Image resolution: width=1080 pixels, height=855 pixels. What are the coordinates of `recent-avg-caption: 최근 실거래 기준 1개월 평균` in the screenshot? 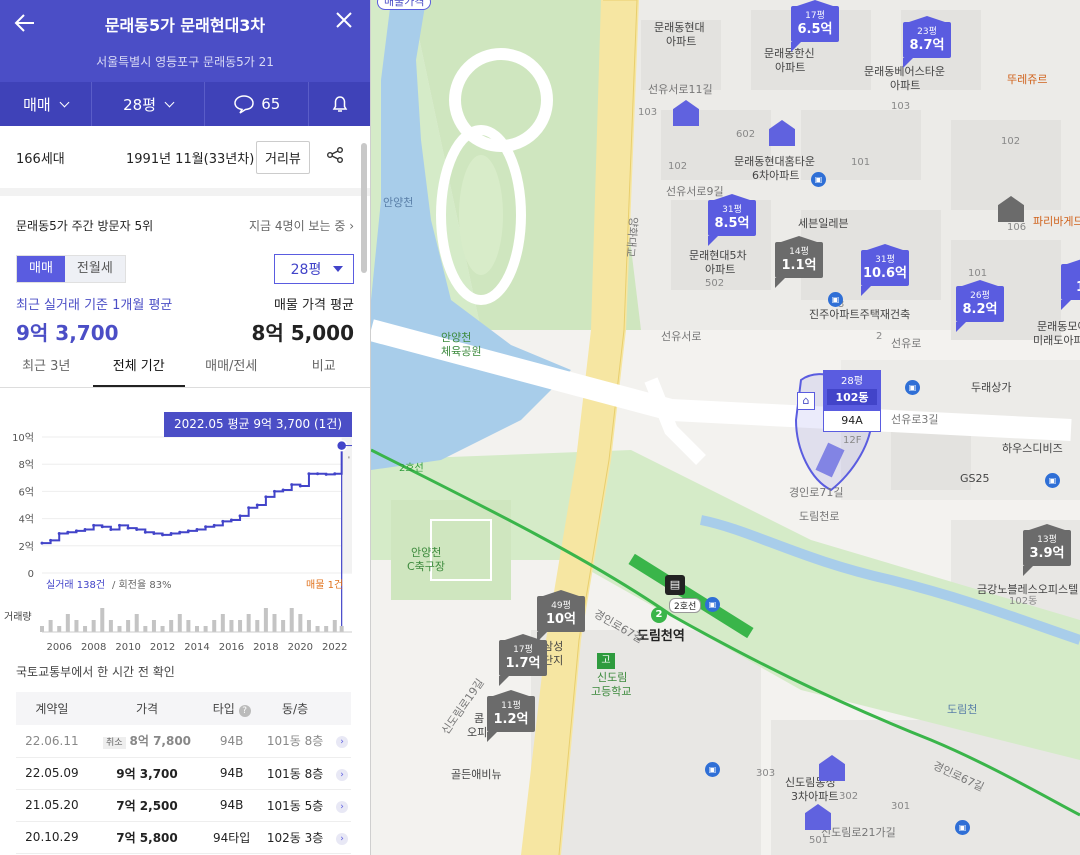 It's located at (94, 305).